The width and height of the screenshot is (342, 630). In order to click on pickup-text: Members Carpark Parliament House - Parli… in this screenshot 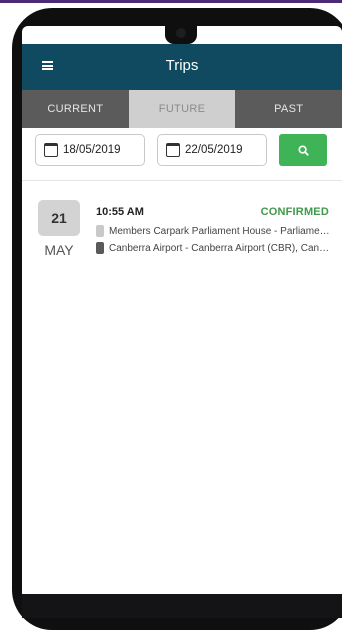, I will do `click(219, 231)`.